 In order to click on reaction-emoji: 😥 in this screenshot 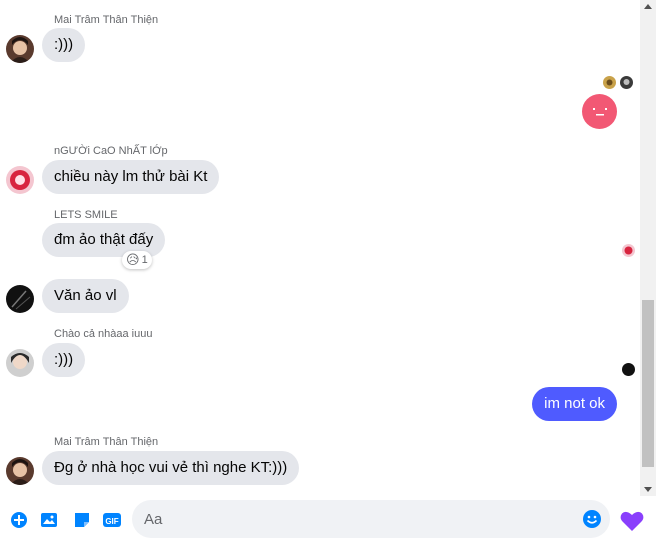, I will do `click(133, 259)`.